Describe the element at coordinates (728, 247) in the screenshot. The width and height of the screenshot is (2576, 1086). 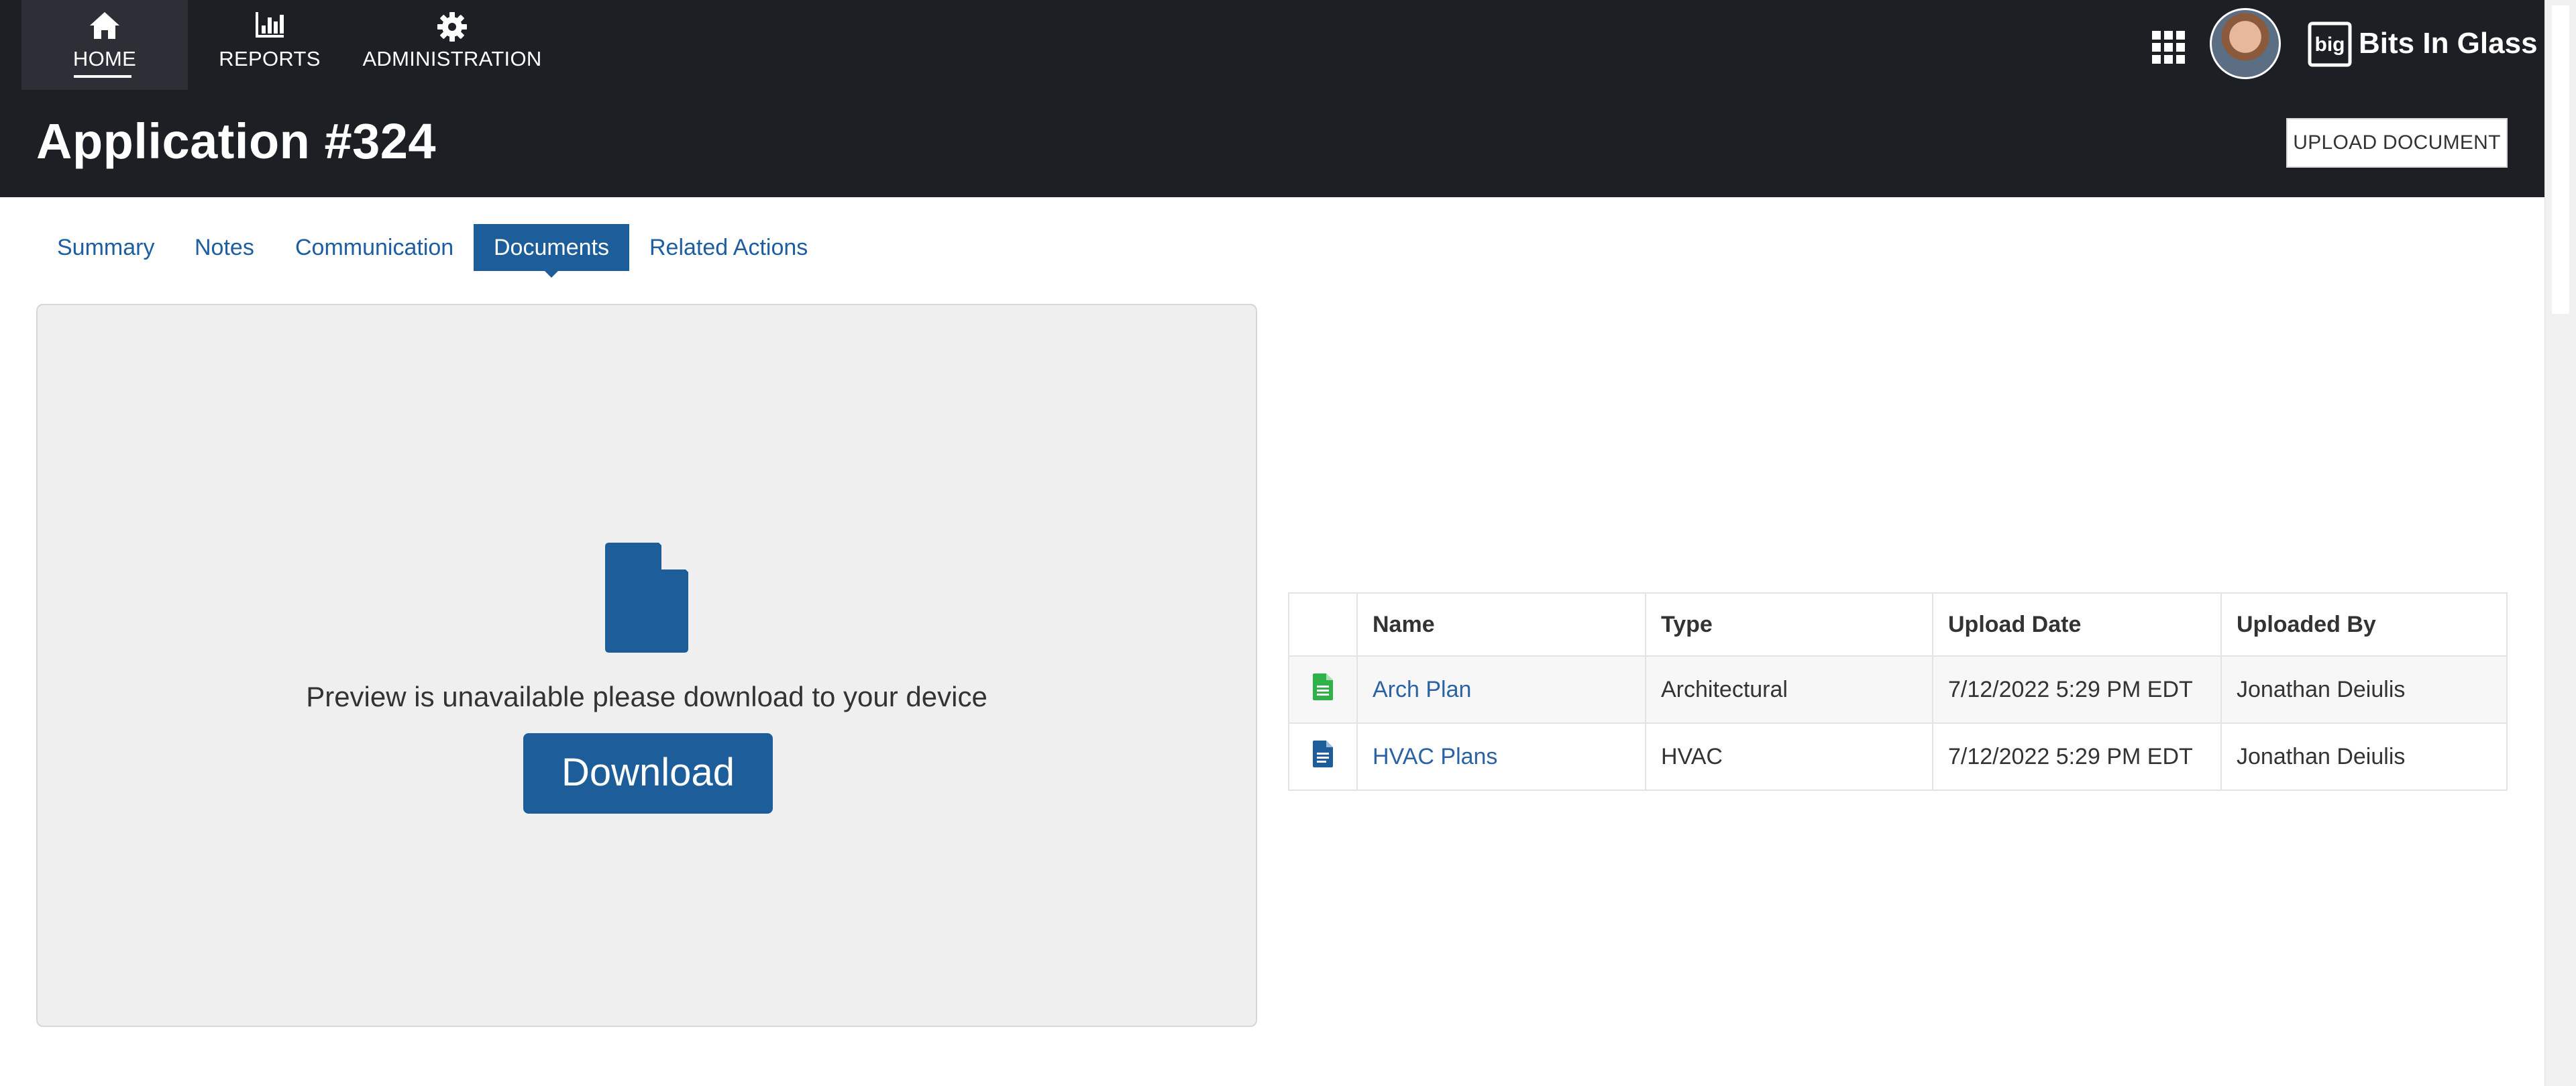
I see `tab-related-actions: Related Actions` at that location.